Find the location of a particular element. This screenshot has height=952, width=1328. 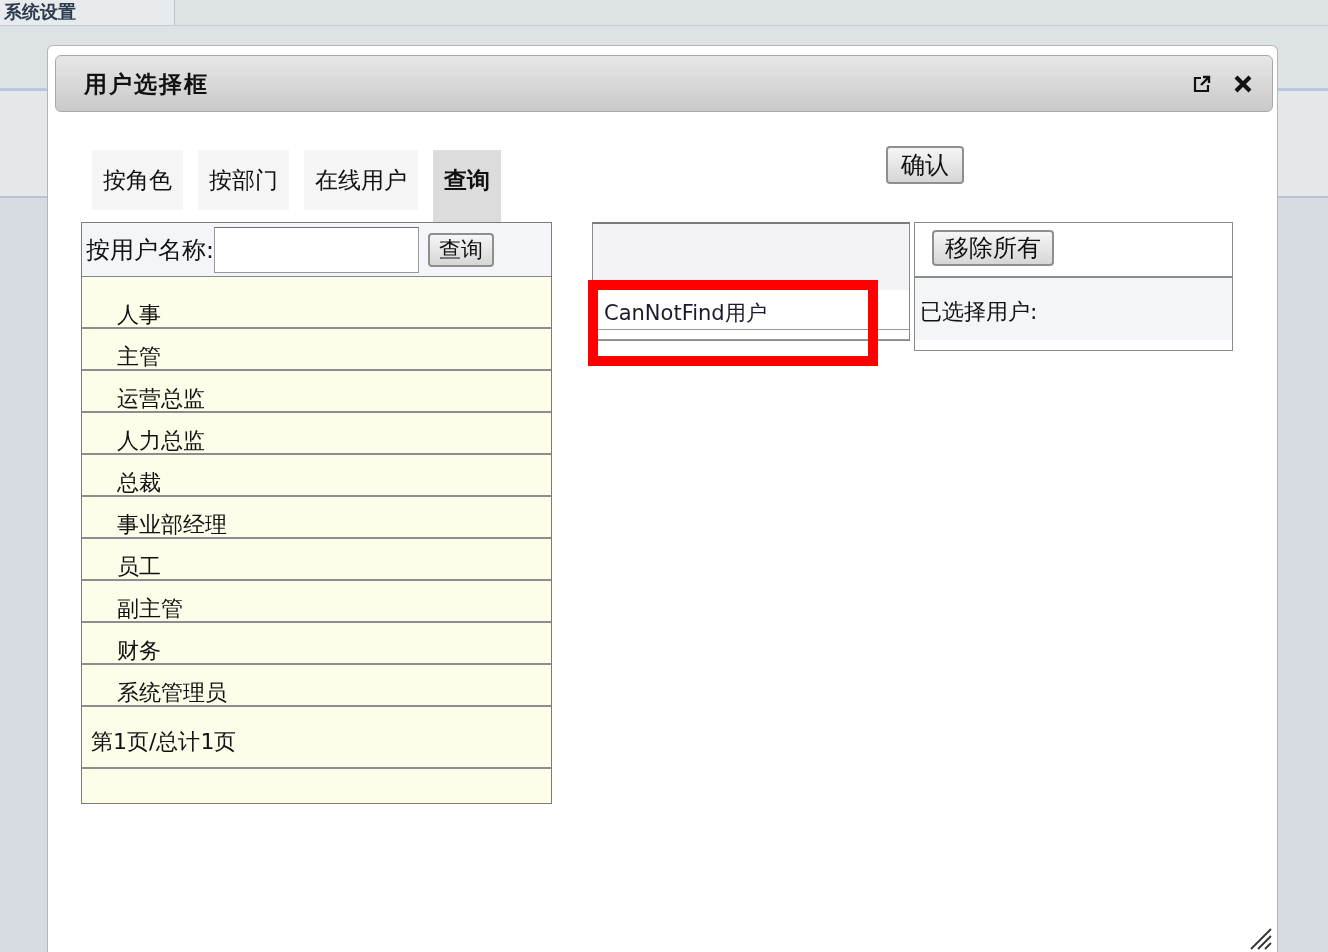

role-item: 员工 is located at coordinates (316, 560).